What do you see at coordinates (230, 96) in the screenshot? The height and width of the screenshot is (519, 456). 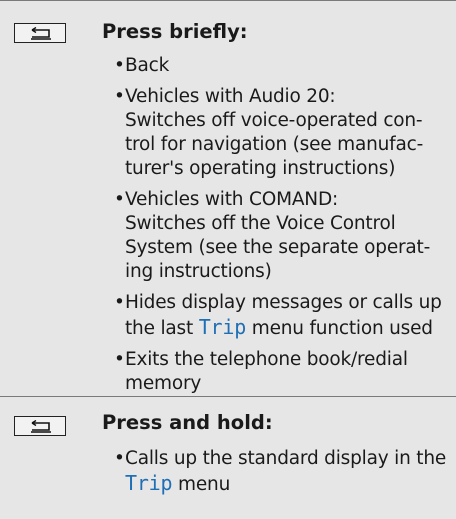 I see `item-text: Vehicles with Audio 20:` at bounding box center [230, 96].